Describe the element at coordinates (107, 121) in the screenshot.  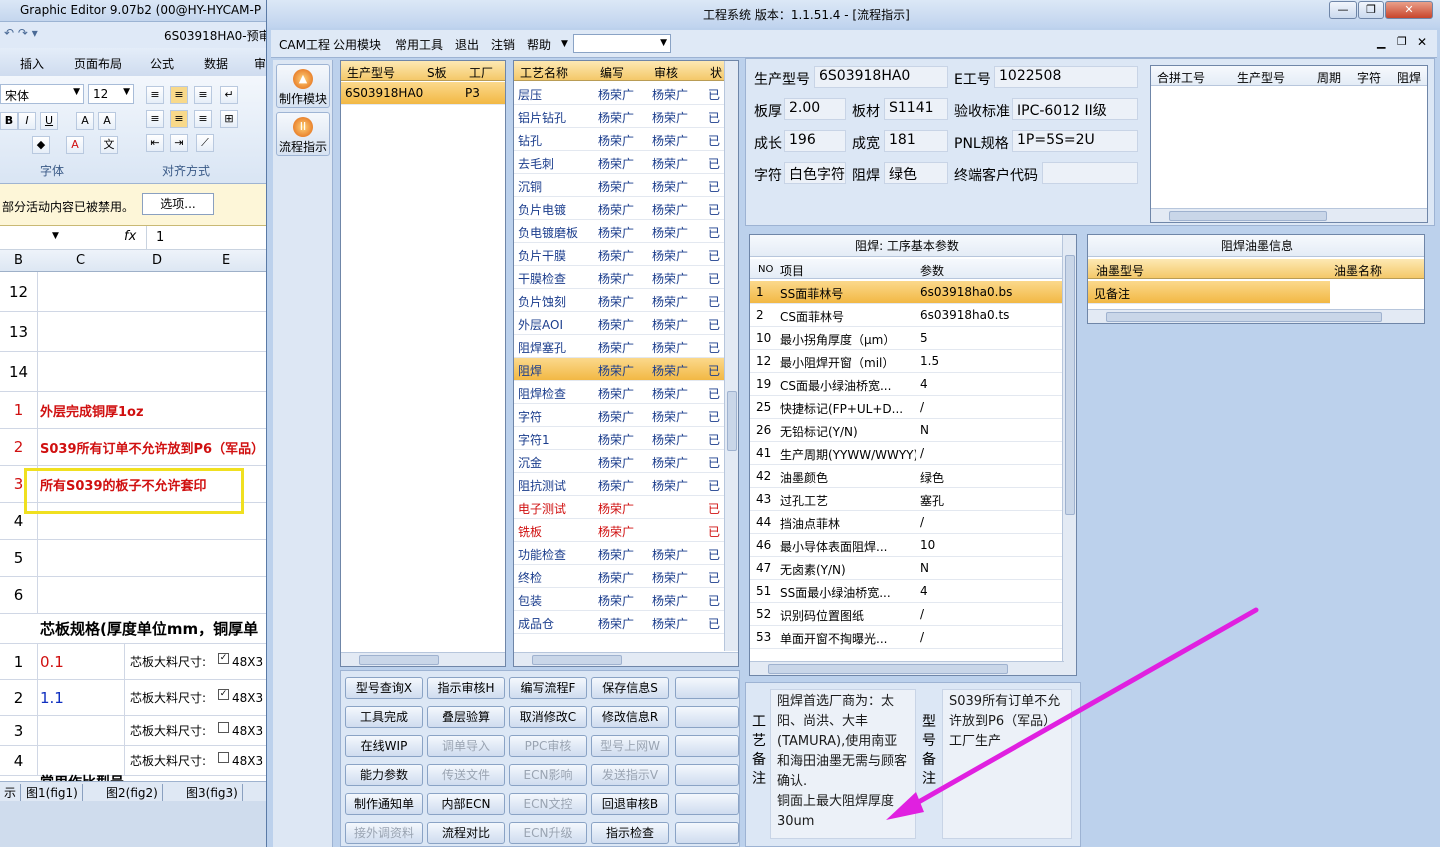
I see `shrink-font-icon: A` at that location.